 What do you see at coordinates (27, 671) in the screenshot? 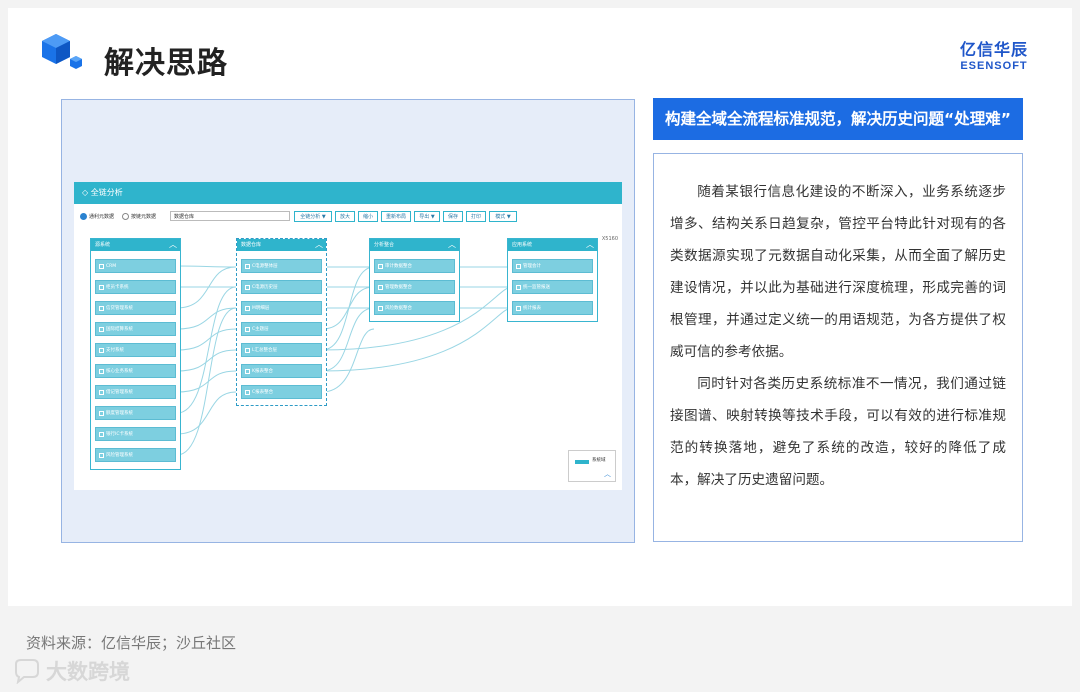
I see `chat-bubble-icon` at bounding box center [27, 671].